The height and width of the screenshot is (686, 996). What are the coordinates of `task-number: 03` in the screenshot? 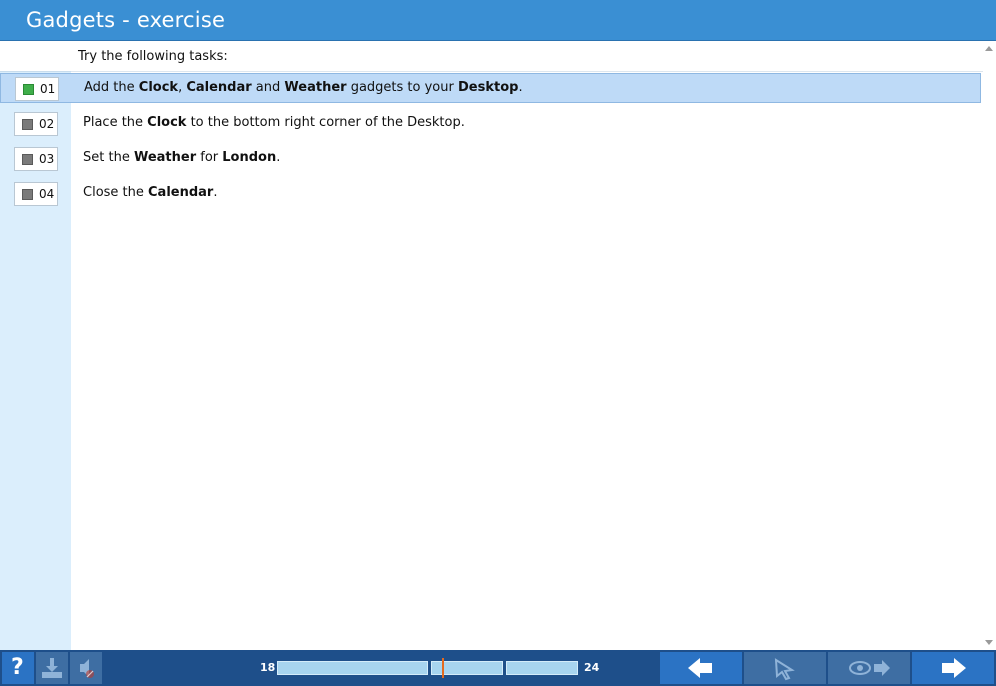 It's located at (47, 159).